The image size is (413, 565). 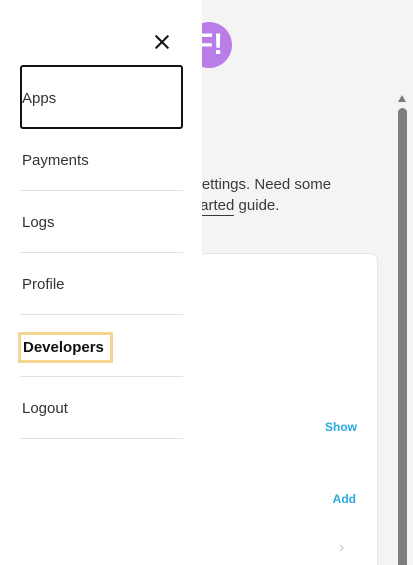 I want to click on nav-item-profile: Profile, so click(x=101, y=284).